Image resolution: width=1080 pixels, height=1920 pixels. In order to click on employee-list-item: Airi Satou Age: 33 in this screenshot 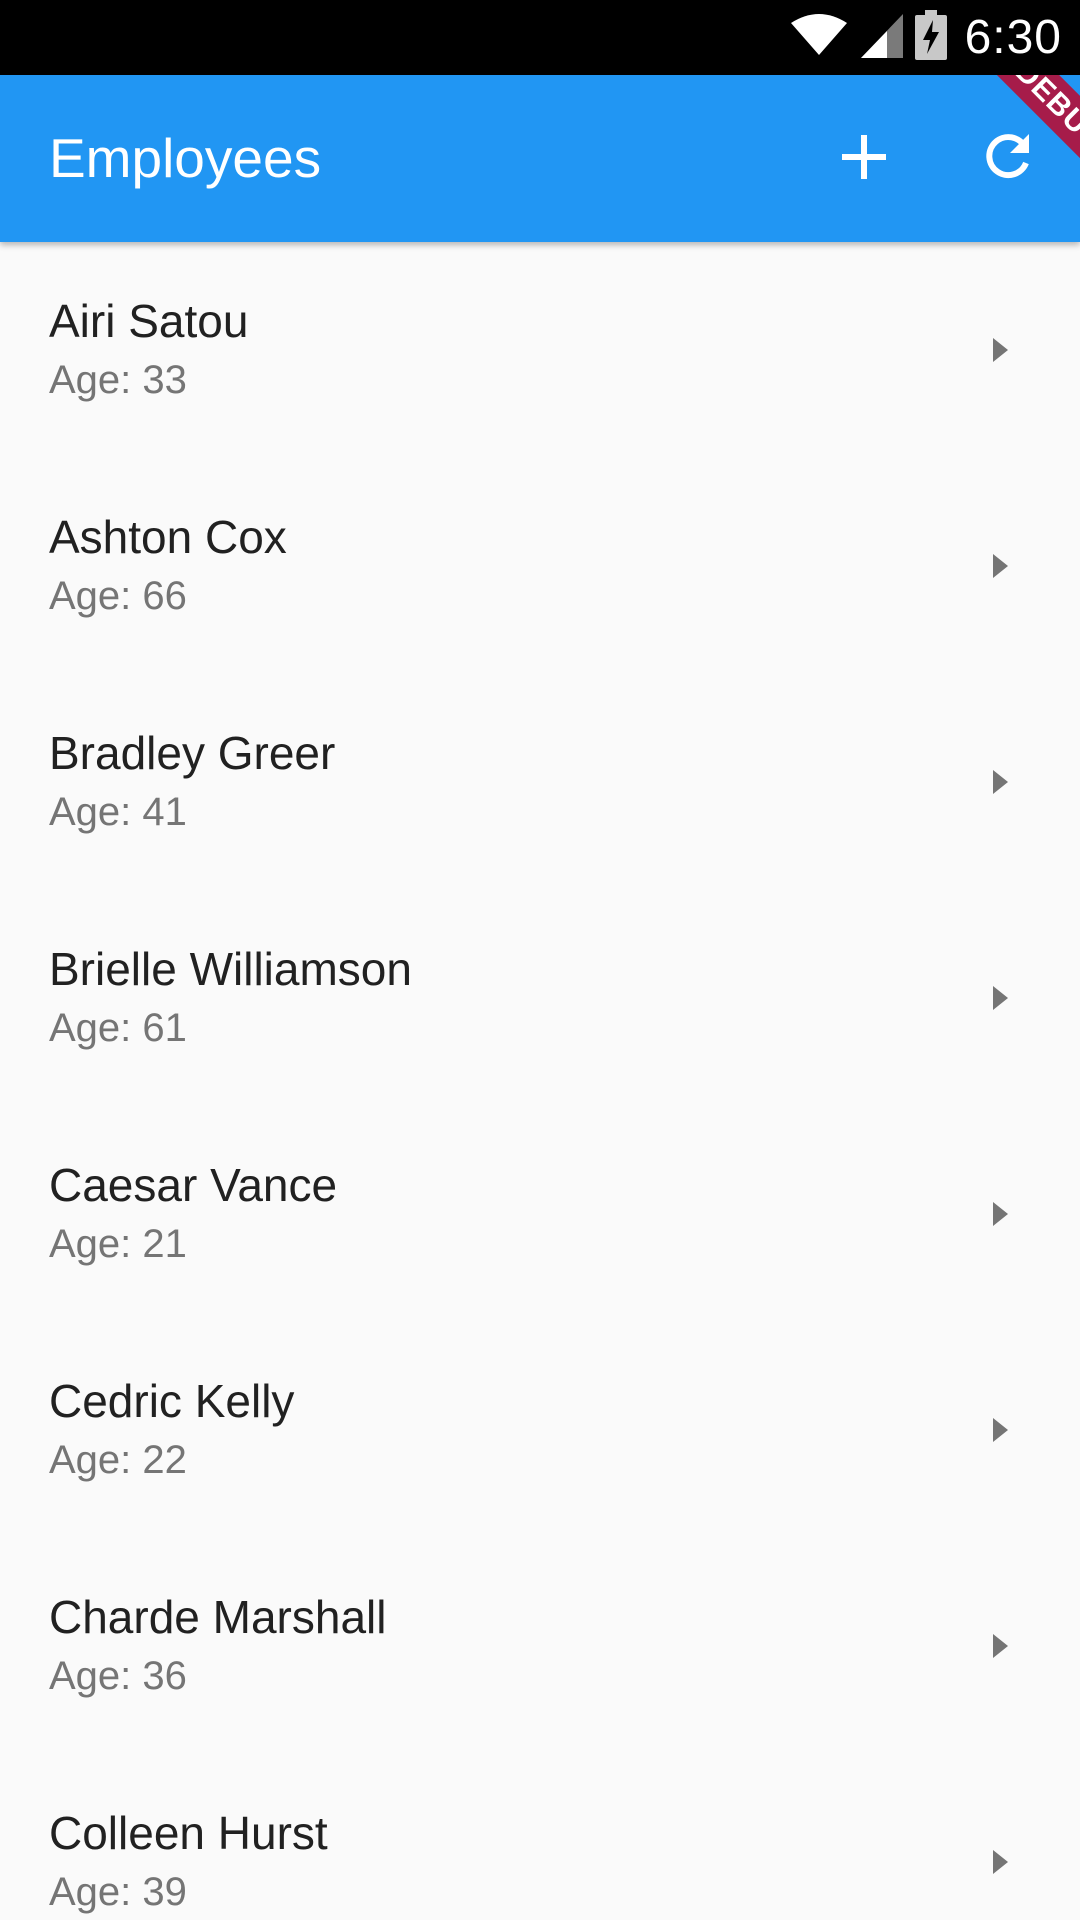, I will do `click(540, 350)`.